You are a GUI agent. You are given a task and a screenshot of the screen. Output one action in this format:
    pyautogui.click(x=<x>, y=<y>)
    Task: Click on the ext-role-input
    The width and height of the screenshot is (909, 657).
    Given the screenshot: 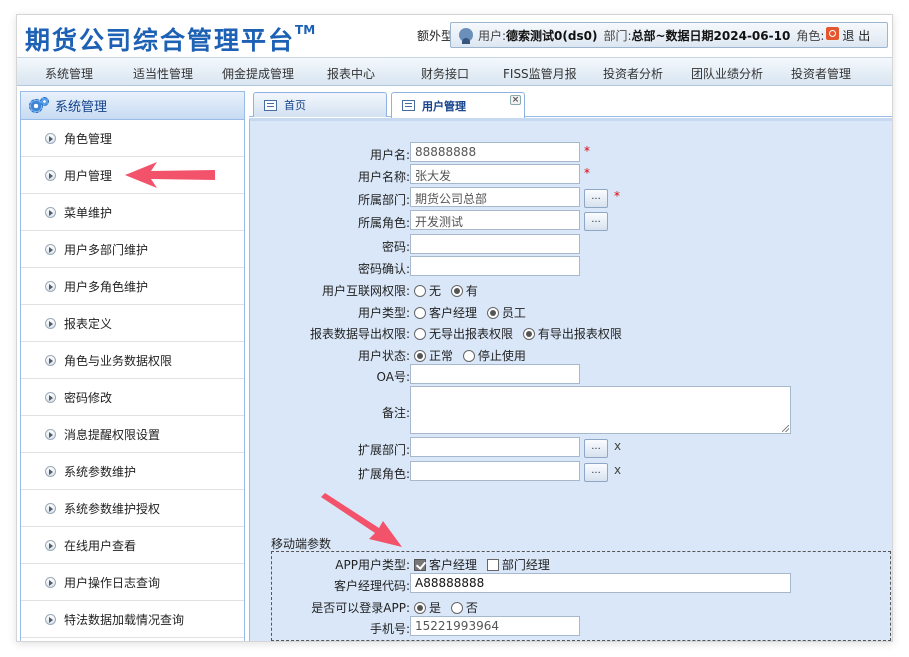 What is the action you would take?
    pyautogui.click(x=495, y=471)
    